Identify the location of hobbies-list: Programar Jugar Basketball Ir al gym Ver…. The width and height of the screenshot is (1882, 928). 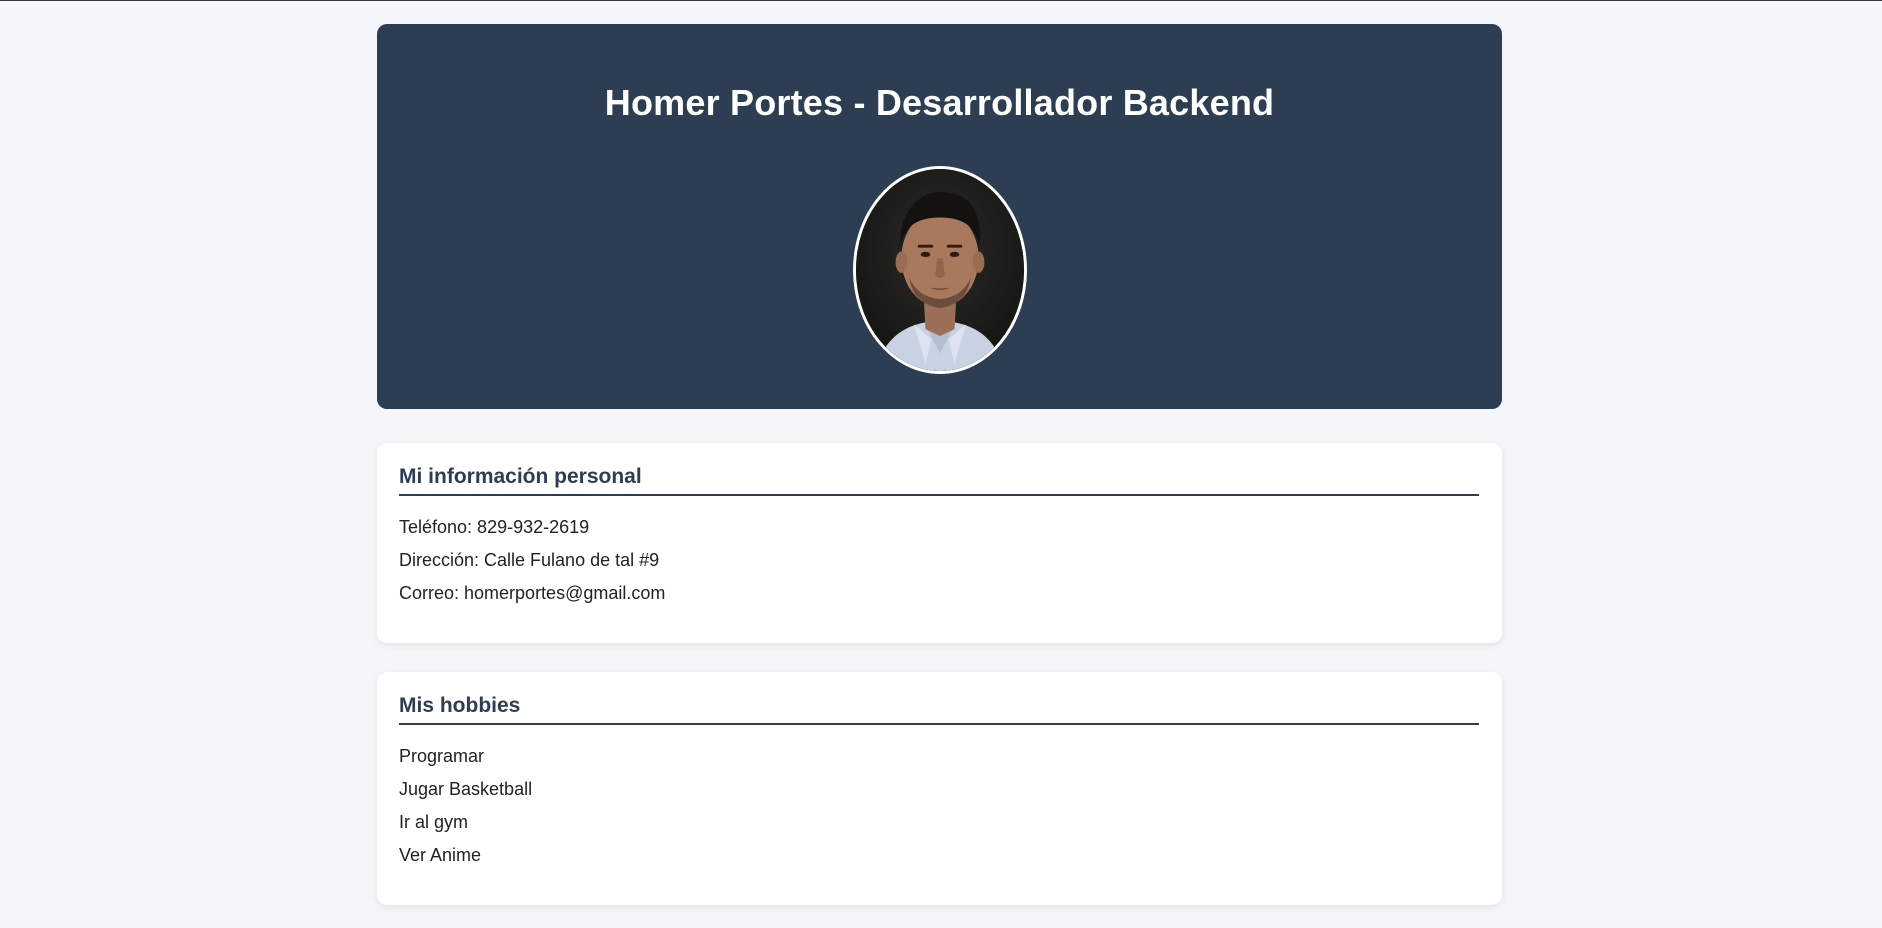
(939, 805).